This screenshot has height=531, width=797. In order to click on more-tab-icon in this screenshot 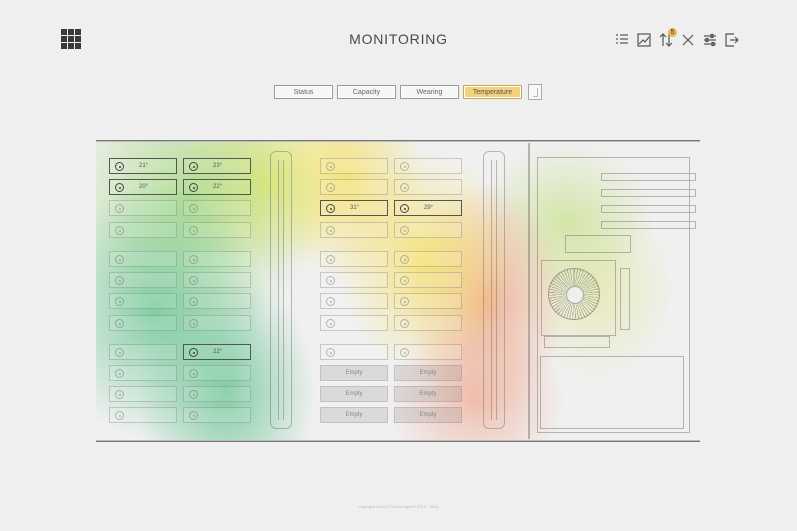, I will do `click(535, 92)`.